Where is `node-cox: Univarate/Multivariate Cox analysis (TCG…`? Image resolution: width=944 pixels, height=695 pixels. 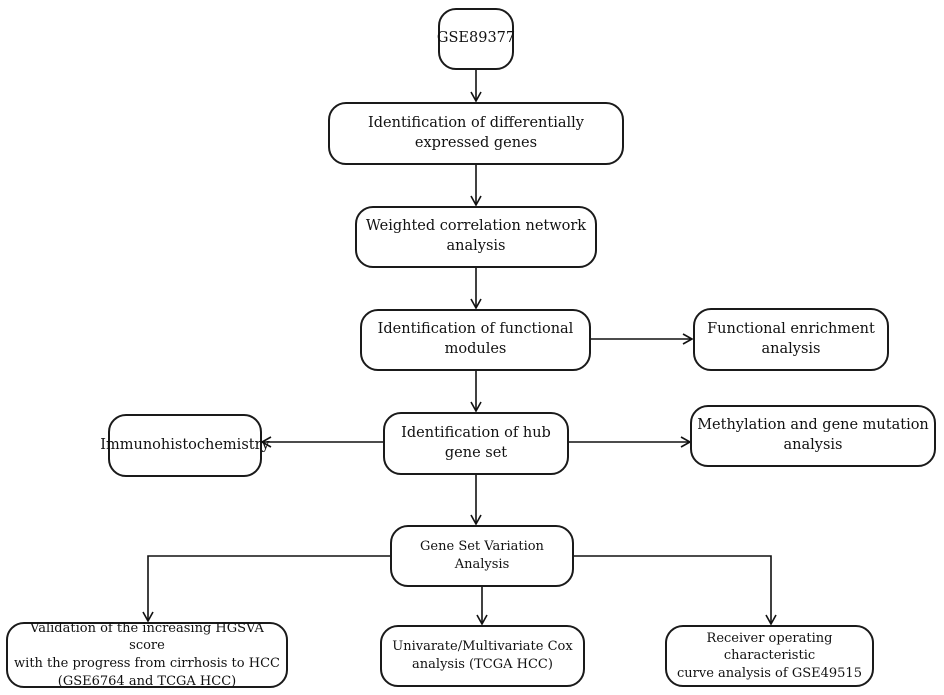 node-cox: Univarate/Multivariate Cox analysis (TCG… is located at coordinates (482, 656).